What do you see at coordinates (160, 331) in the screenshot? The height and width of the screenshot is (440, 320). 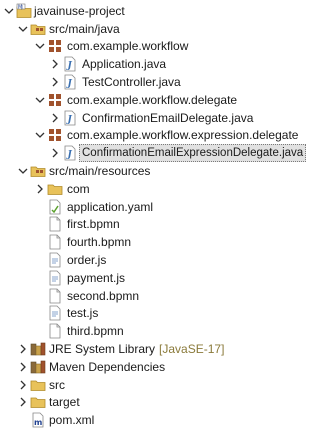 I see `tree-item-file: third.bpmn` at bounding box center [160, 331].